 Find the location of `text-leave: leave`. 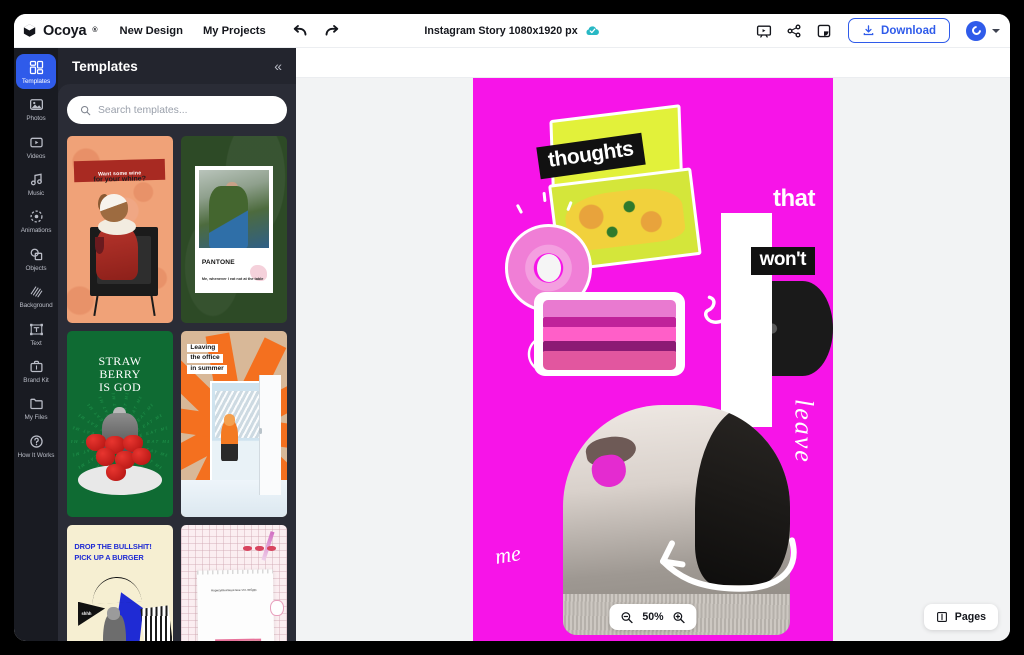

text-leave: leave is located at coordinates (804, 431).